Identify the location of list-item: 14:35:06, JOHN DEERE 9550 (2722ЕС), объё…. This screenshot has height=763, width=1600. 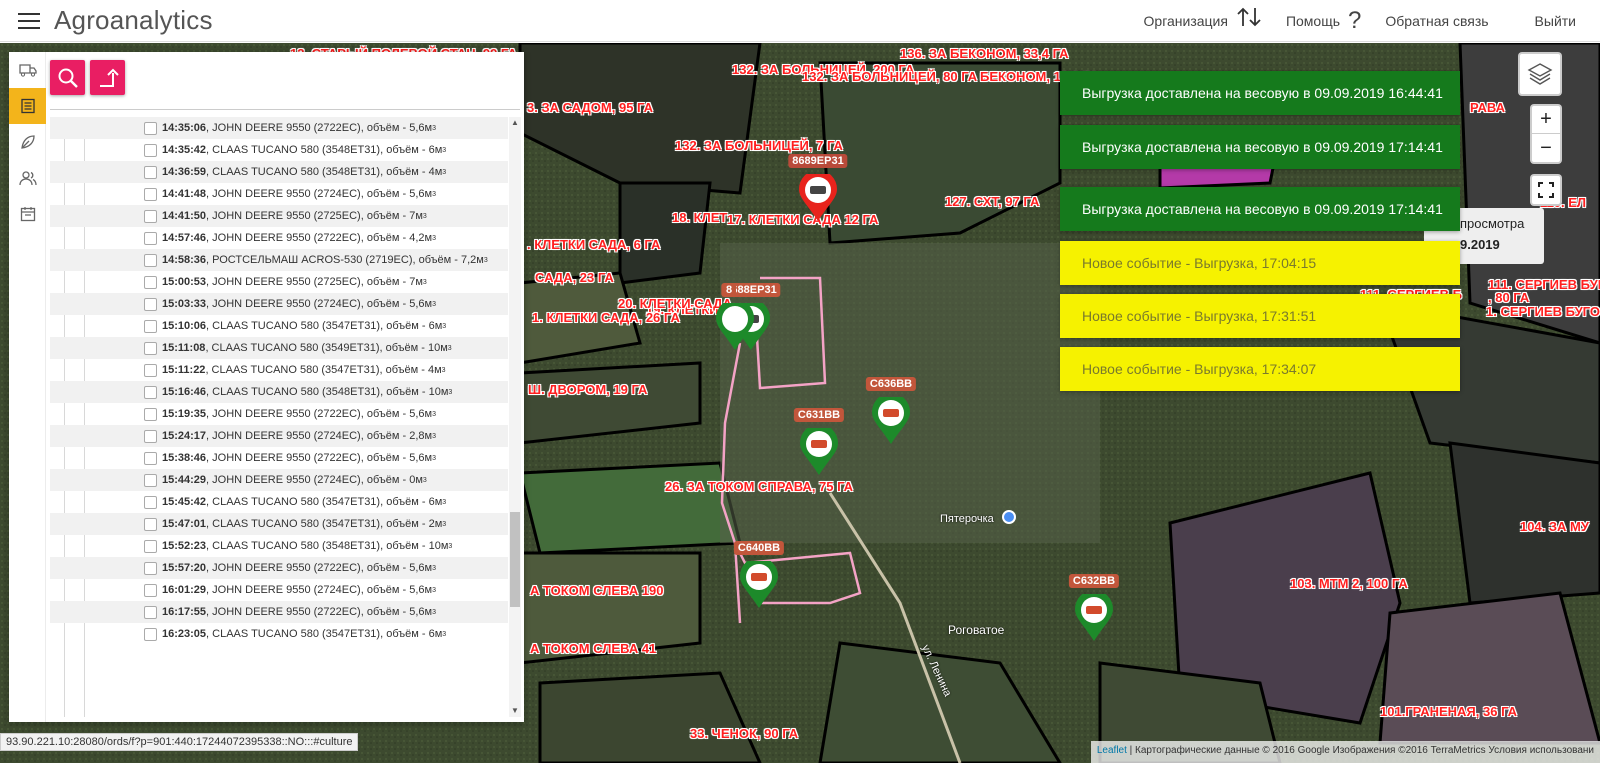
(279, 128).